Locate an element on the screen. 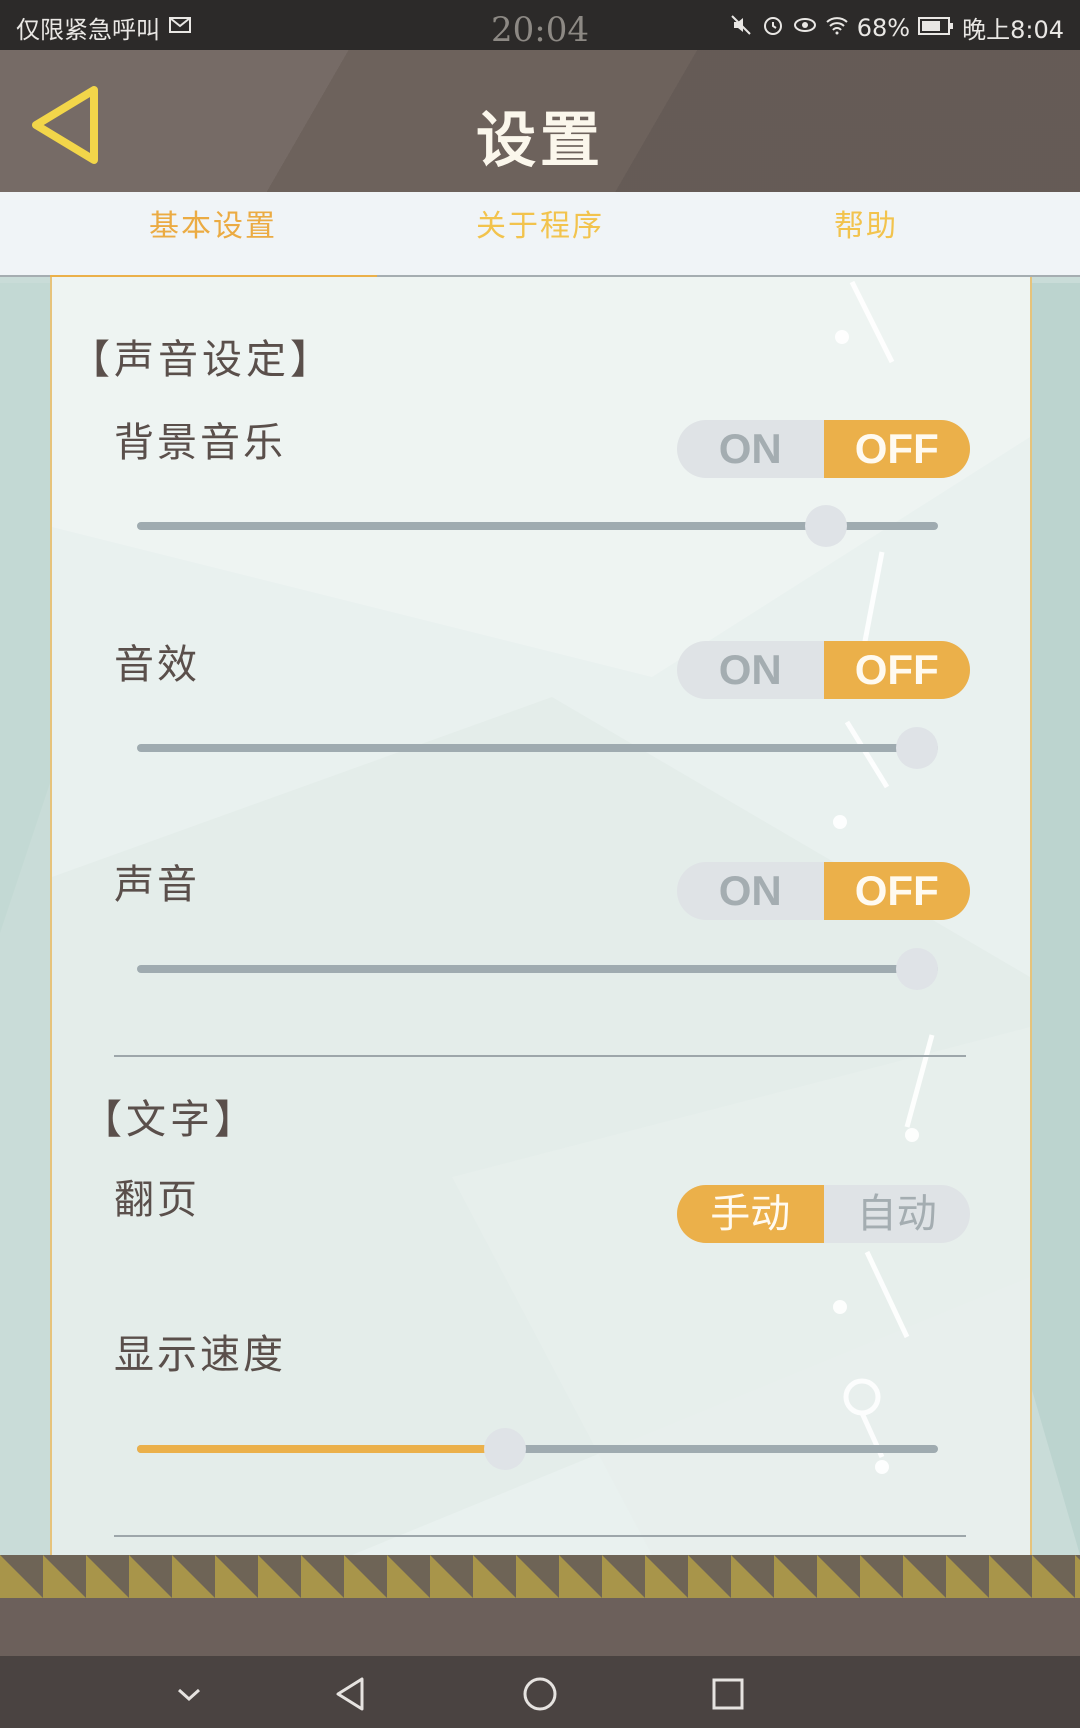 This screenshot has width=1080, height=1728. page-title: 设置 is located at coordinates (540, 141).